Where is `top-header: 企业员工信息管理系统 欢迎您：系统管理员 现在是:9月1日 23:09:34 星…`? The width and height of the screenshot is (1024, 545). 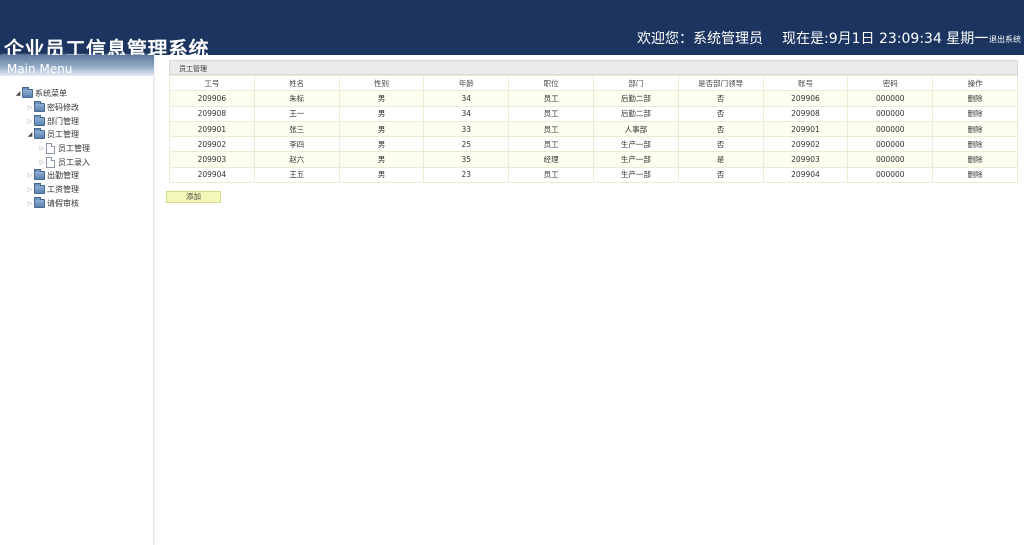
top-header: 企业员工信息管理系统 欢迎您：系统管理员 现在是:9月1日 23:09:34 星… is located at coordinates (512, 30).